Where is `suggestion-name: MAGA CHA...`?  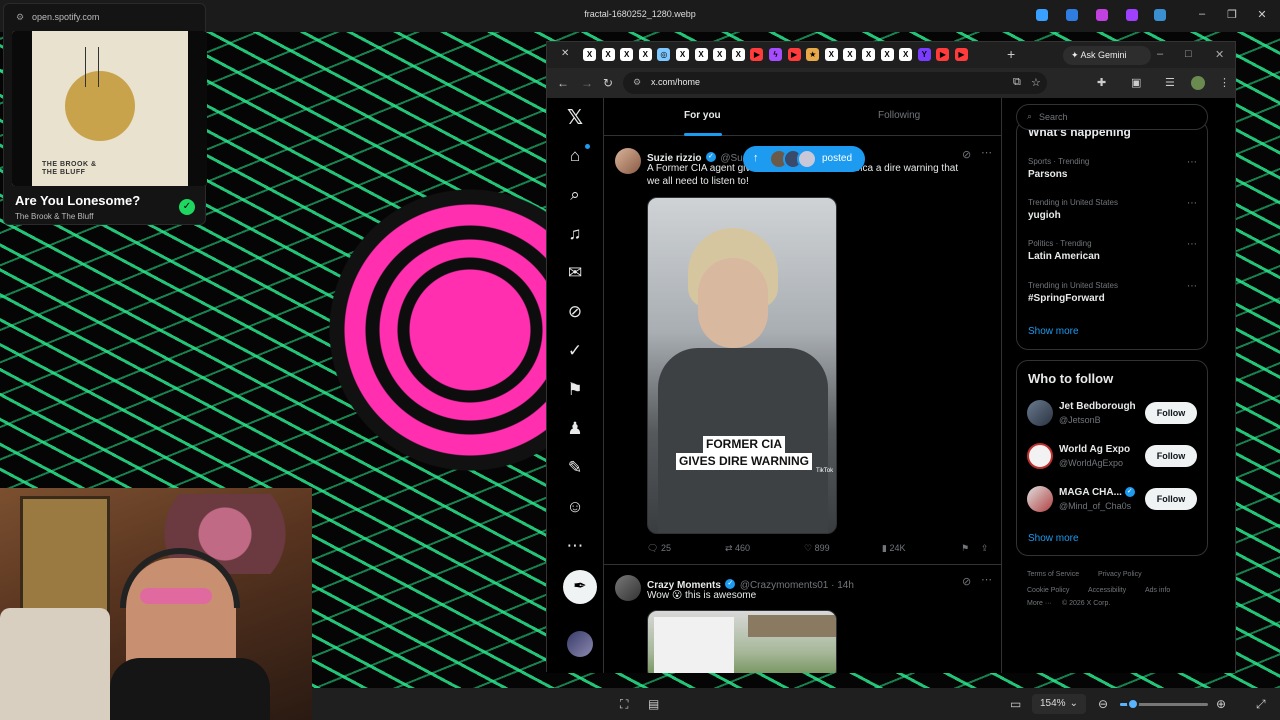
suggestion-name: MAGA CHA... is located at coordinates (1090, 492).